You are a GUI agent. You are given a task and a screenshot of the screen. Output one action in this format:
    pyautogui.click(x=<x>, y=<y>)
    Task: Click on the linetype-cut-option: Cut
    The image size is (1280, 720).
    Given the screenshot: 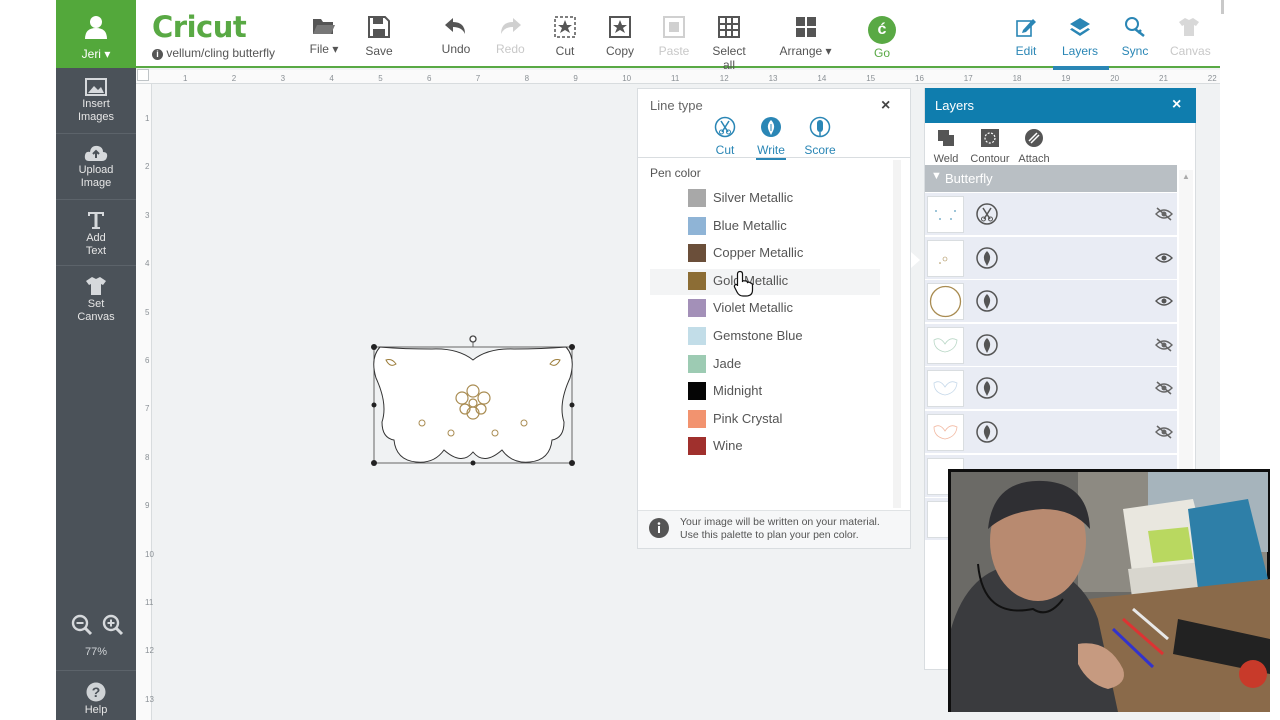 What is the action you would take?
    pyautogui.click(x=725, y=136)
    